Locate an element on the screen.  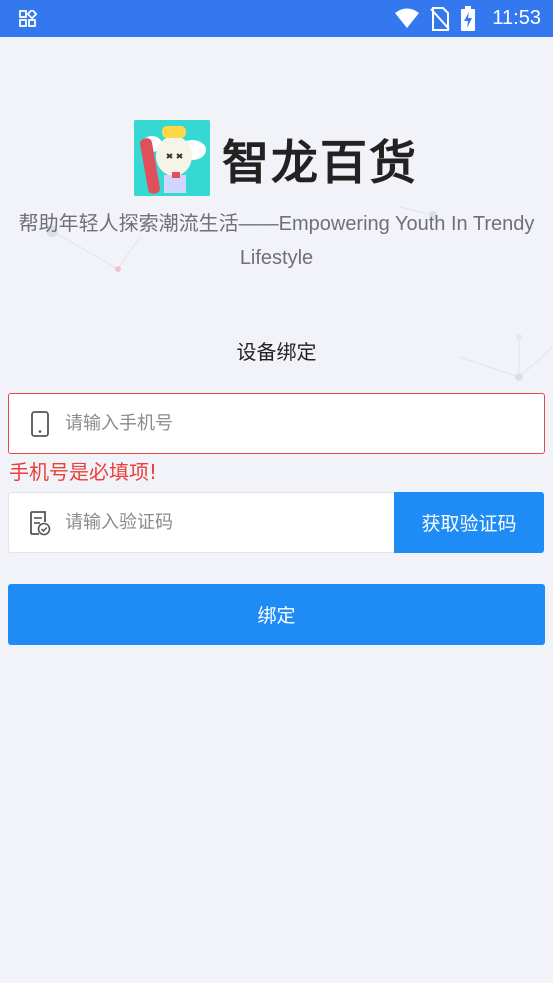
phone-field is located at coordinates (276, 423).